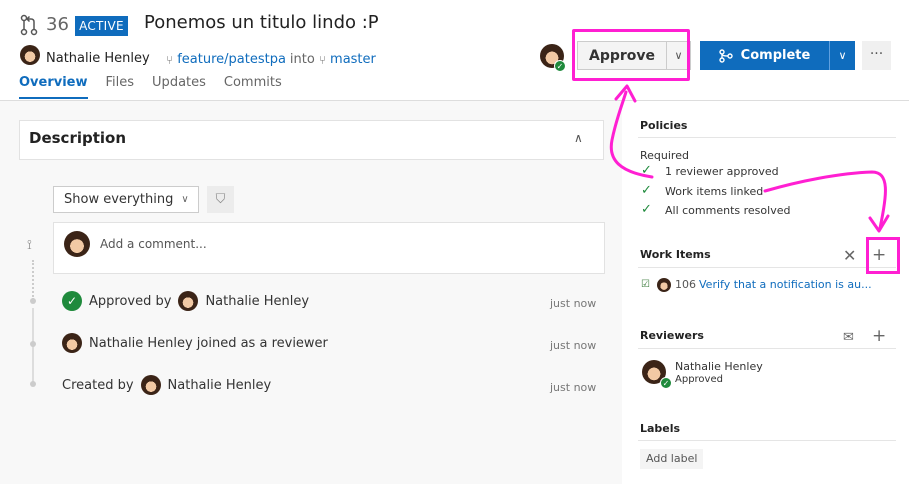 The image size is (909, 484). Describe the element at coordinates (719, 366) in the screenshot. I see `reviewer-name: Nathalie Henley` at that location.